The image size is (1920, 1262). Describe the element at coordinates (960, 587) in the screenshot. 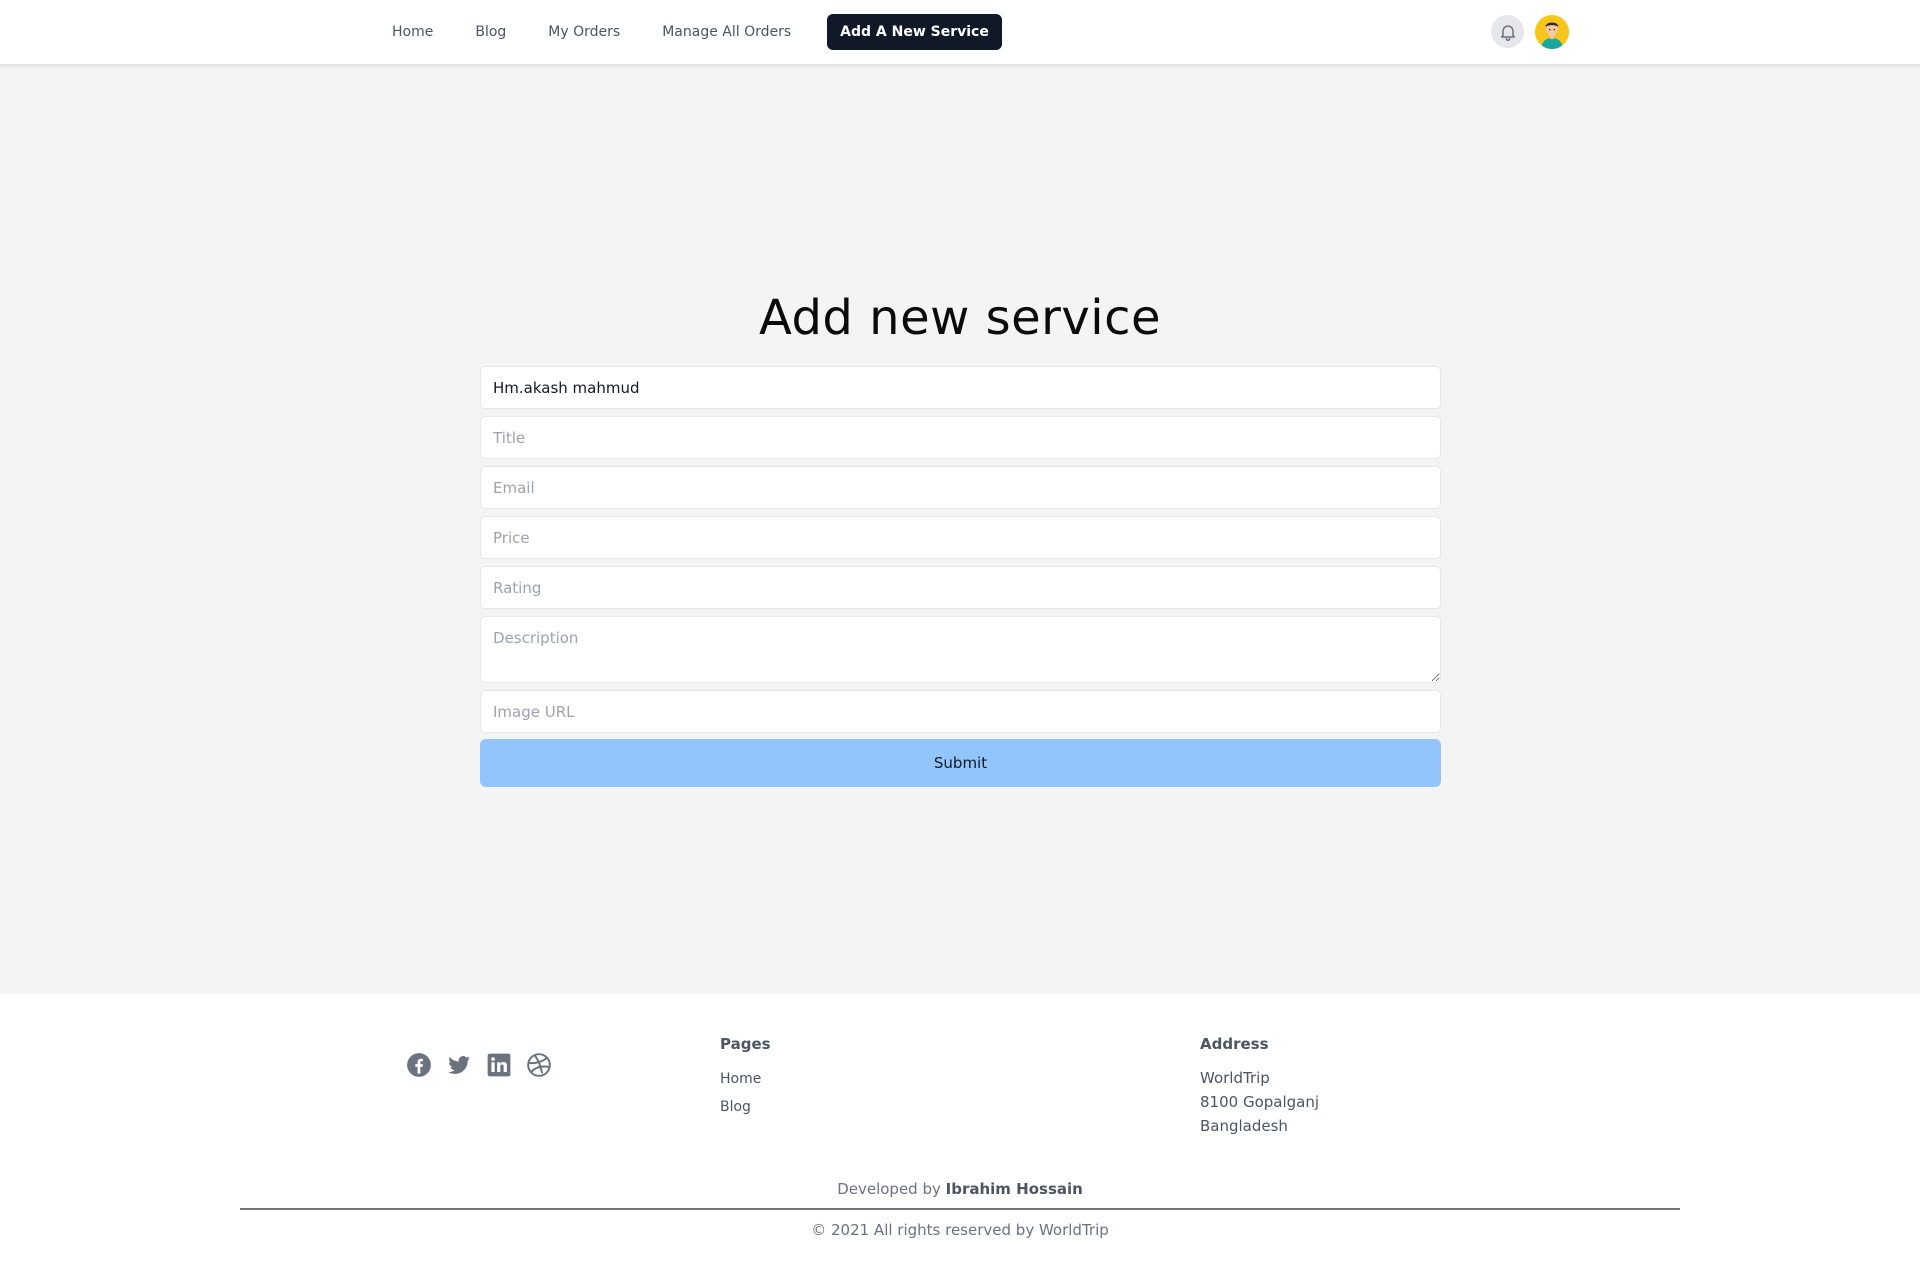

I see `rating-input` at that location.